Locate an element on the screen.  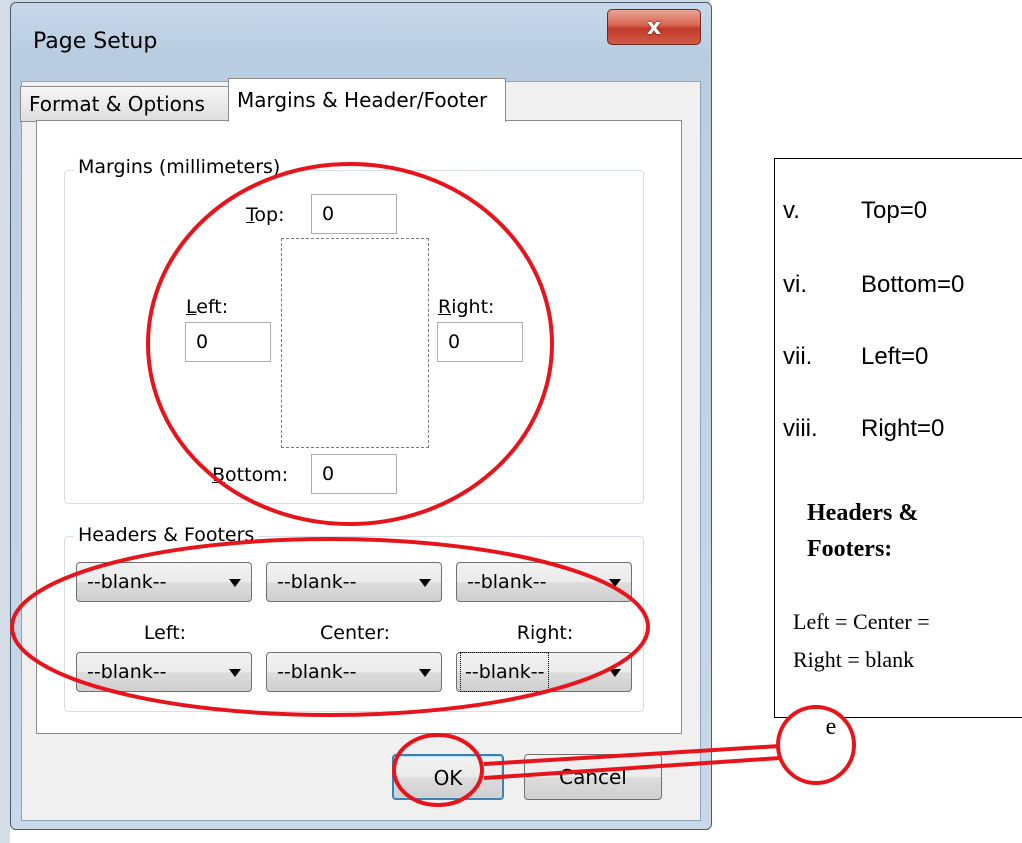
right-position-label: Right: is located at coordinates (545, 633).